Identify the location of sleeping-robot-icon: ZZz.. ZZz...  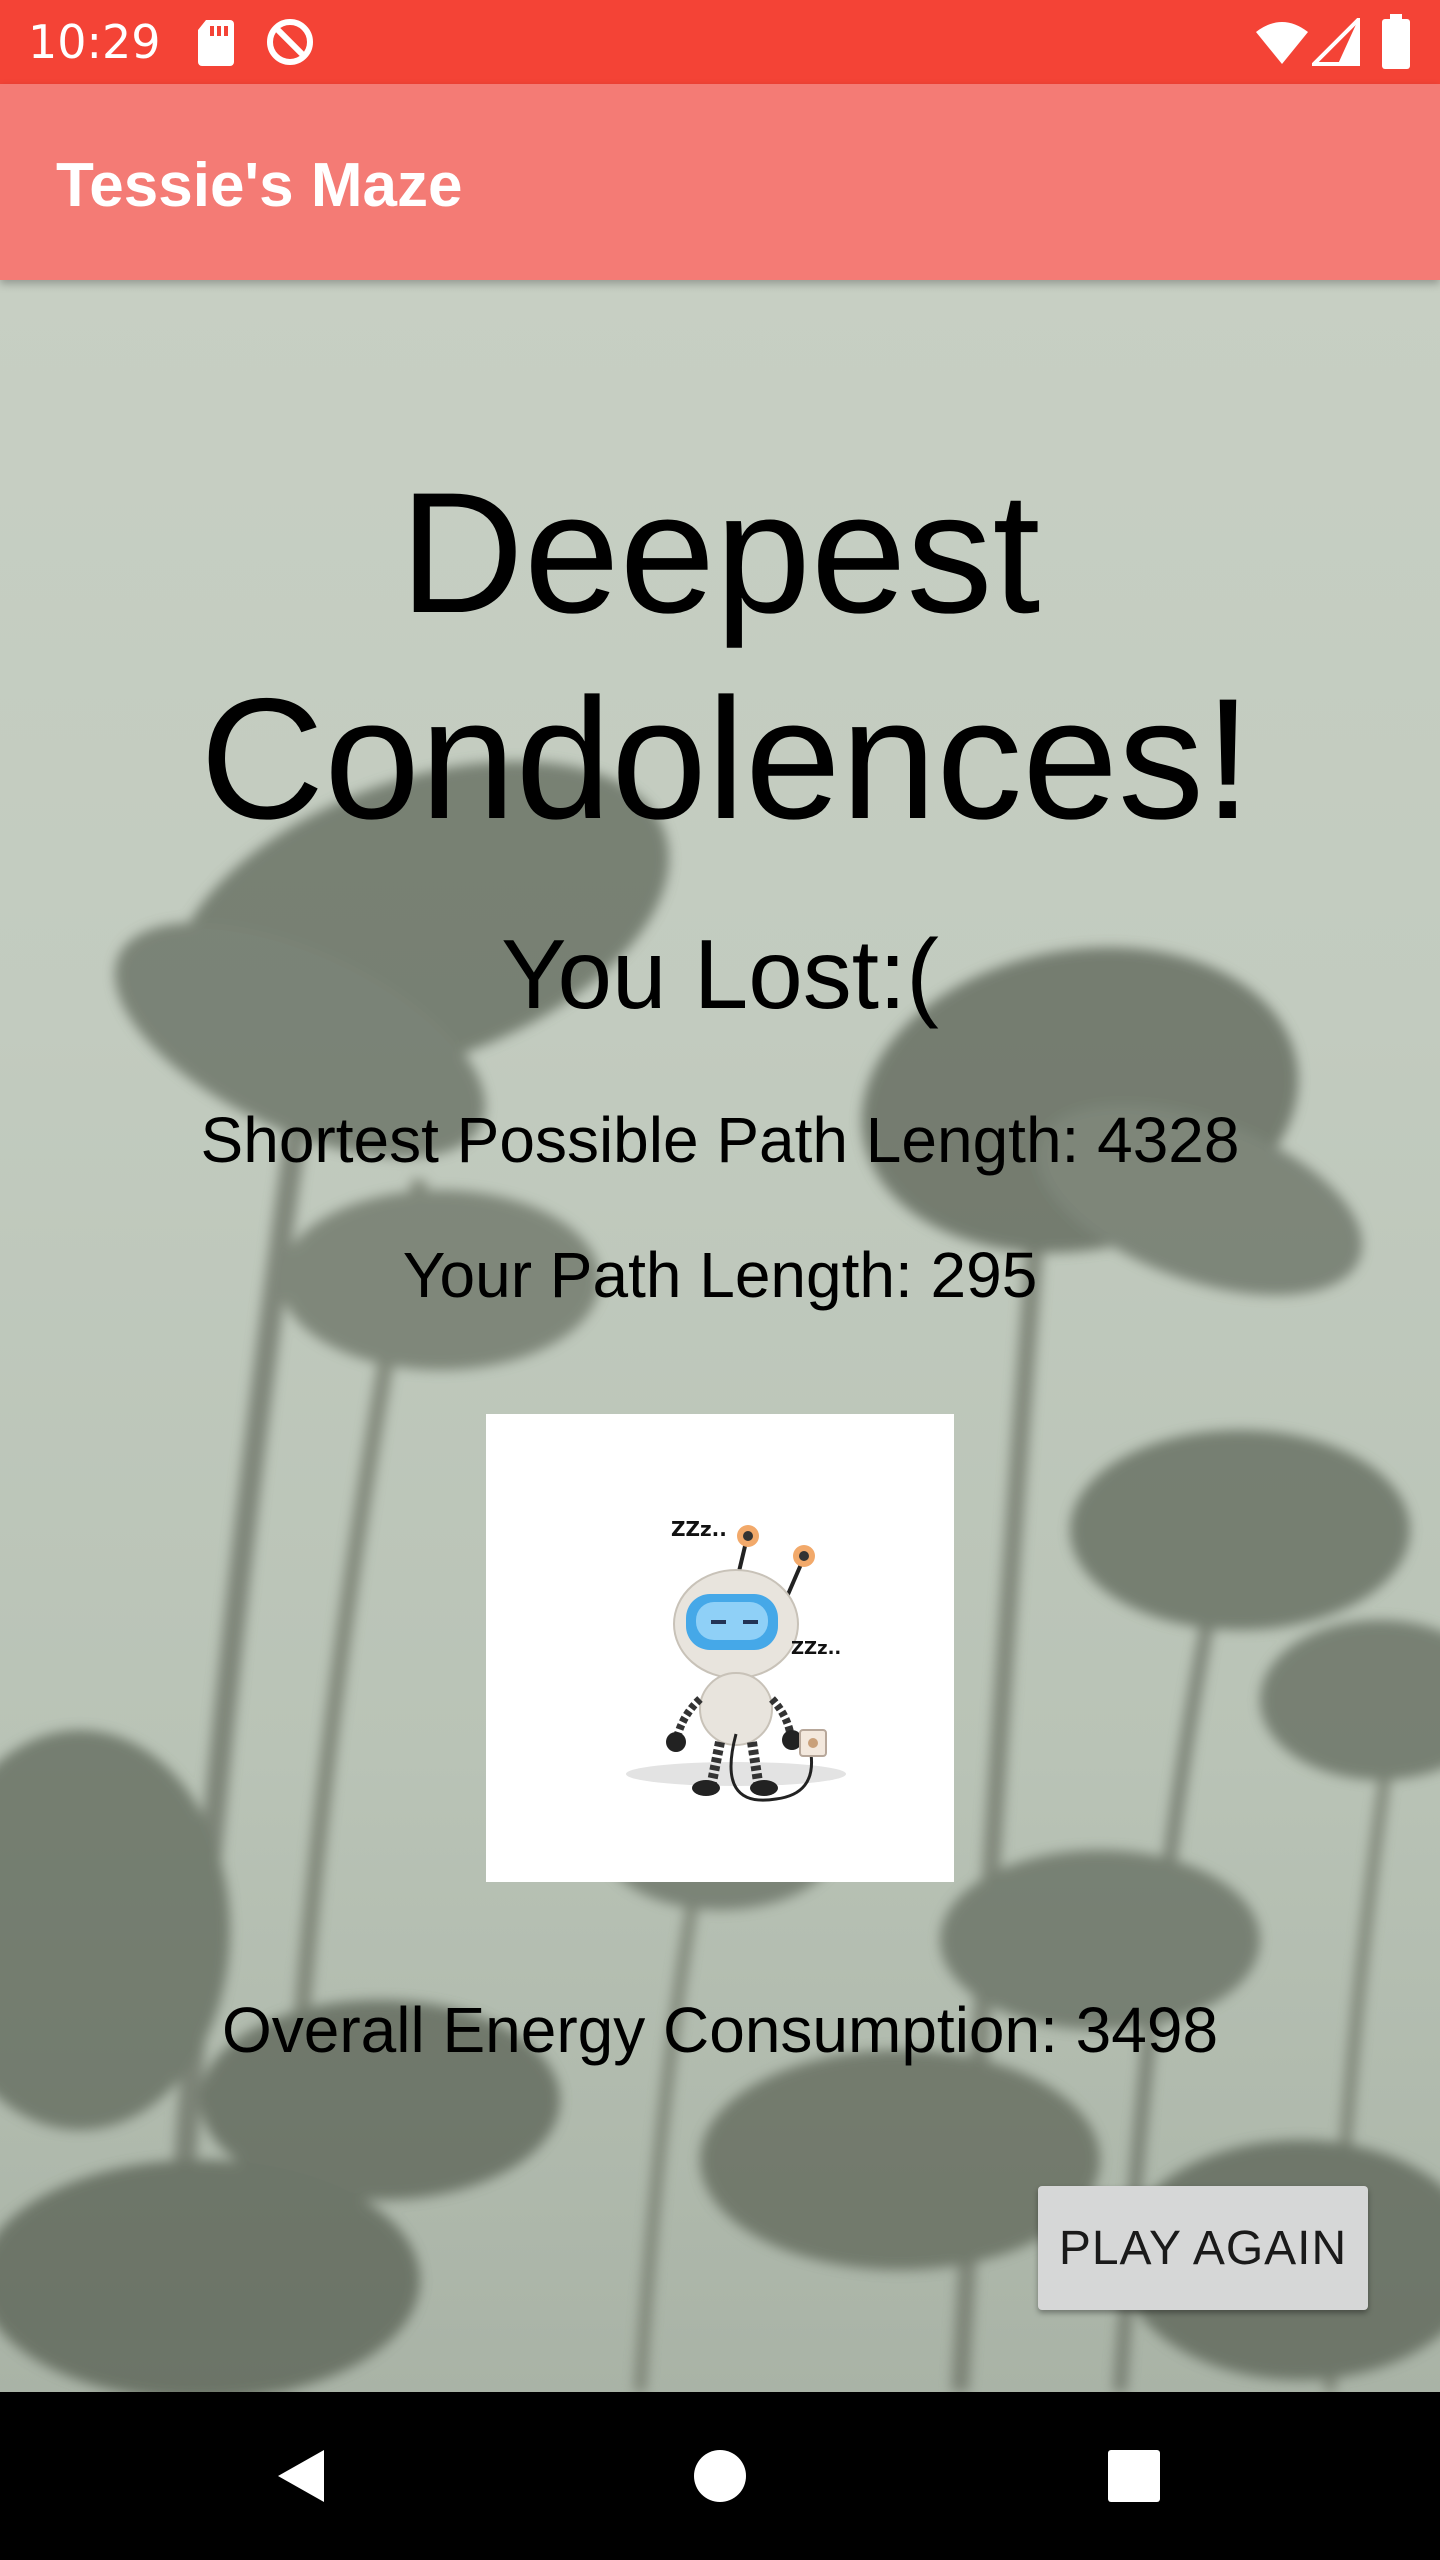
(736, 1659).